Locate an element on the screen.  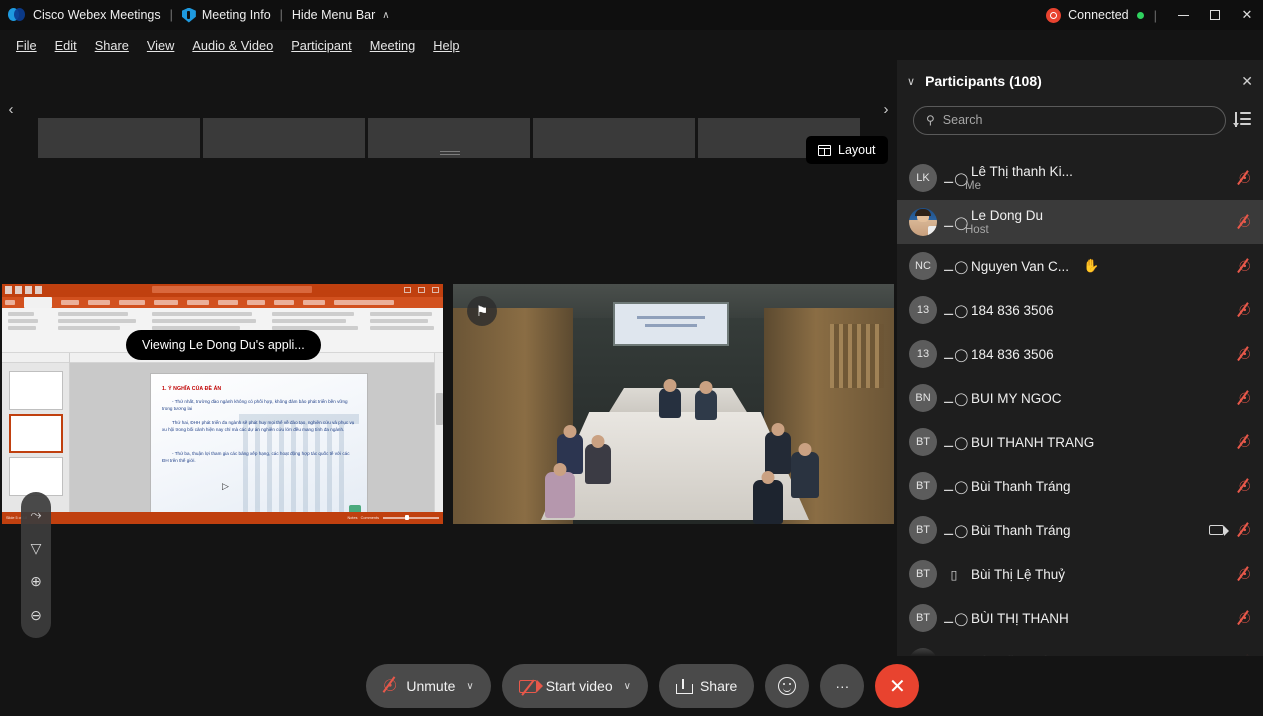
menu-edit: Edit is located at coordinates (66, 45).